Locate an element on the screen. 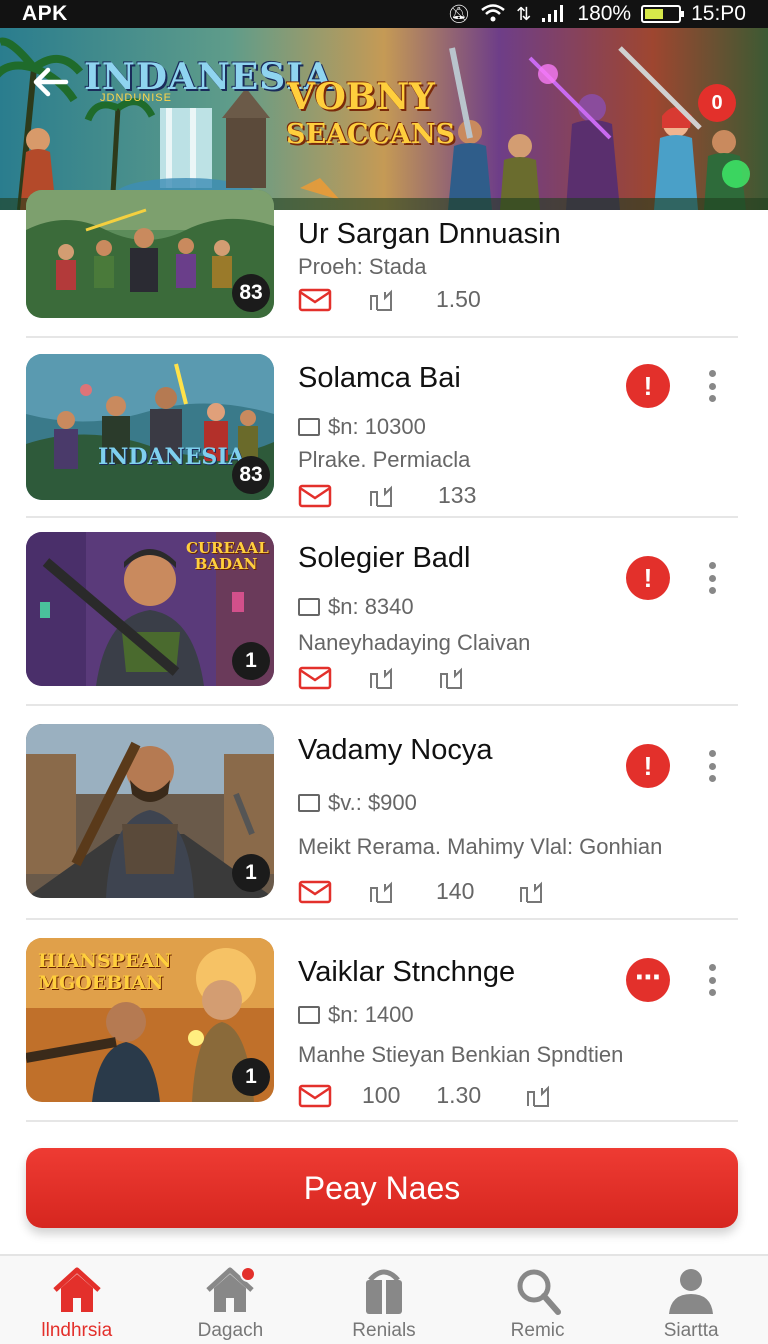 This screenshot has height=1344, width=768. item-stats: 100 1.30 is located at coordinates (424, 1095).